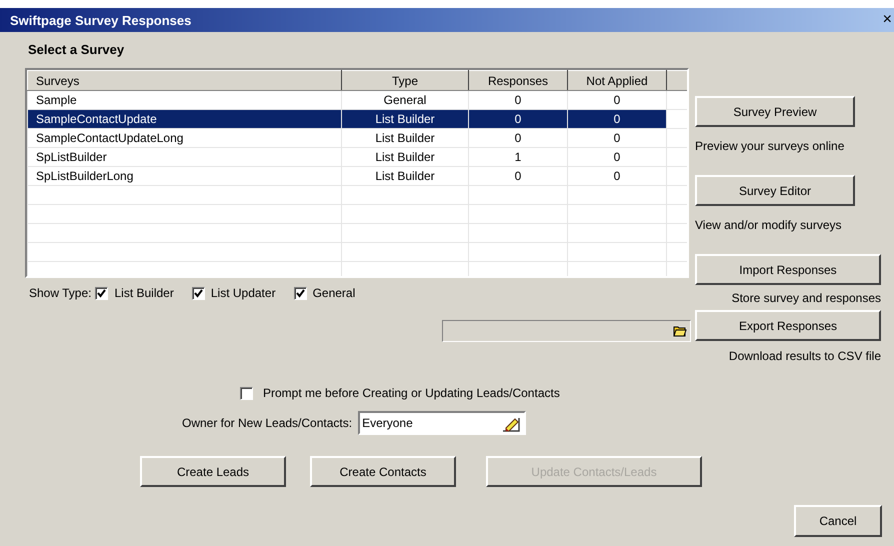  Describe the element at coordinates (185, 119) in the screenshot. I see `table-cell: SampleContactUpdate` at that location.